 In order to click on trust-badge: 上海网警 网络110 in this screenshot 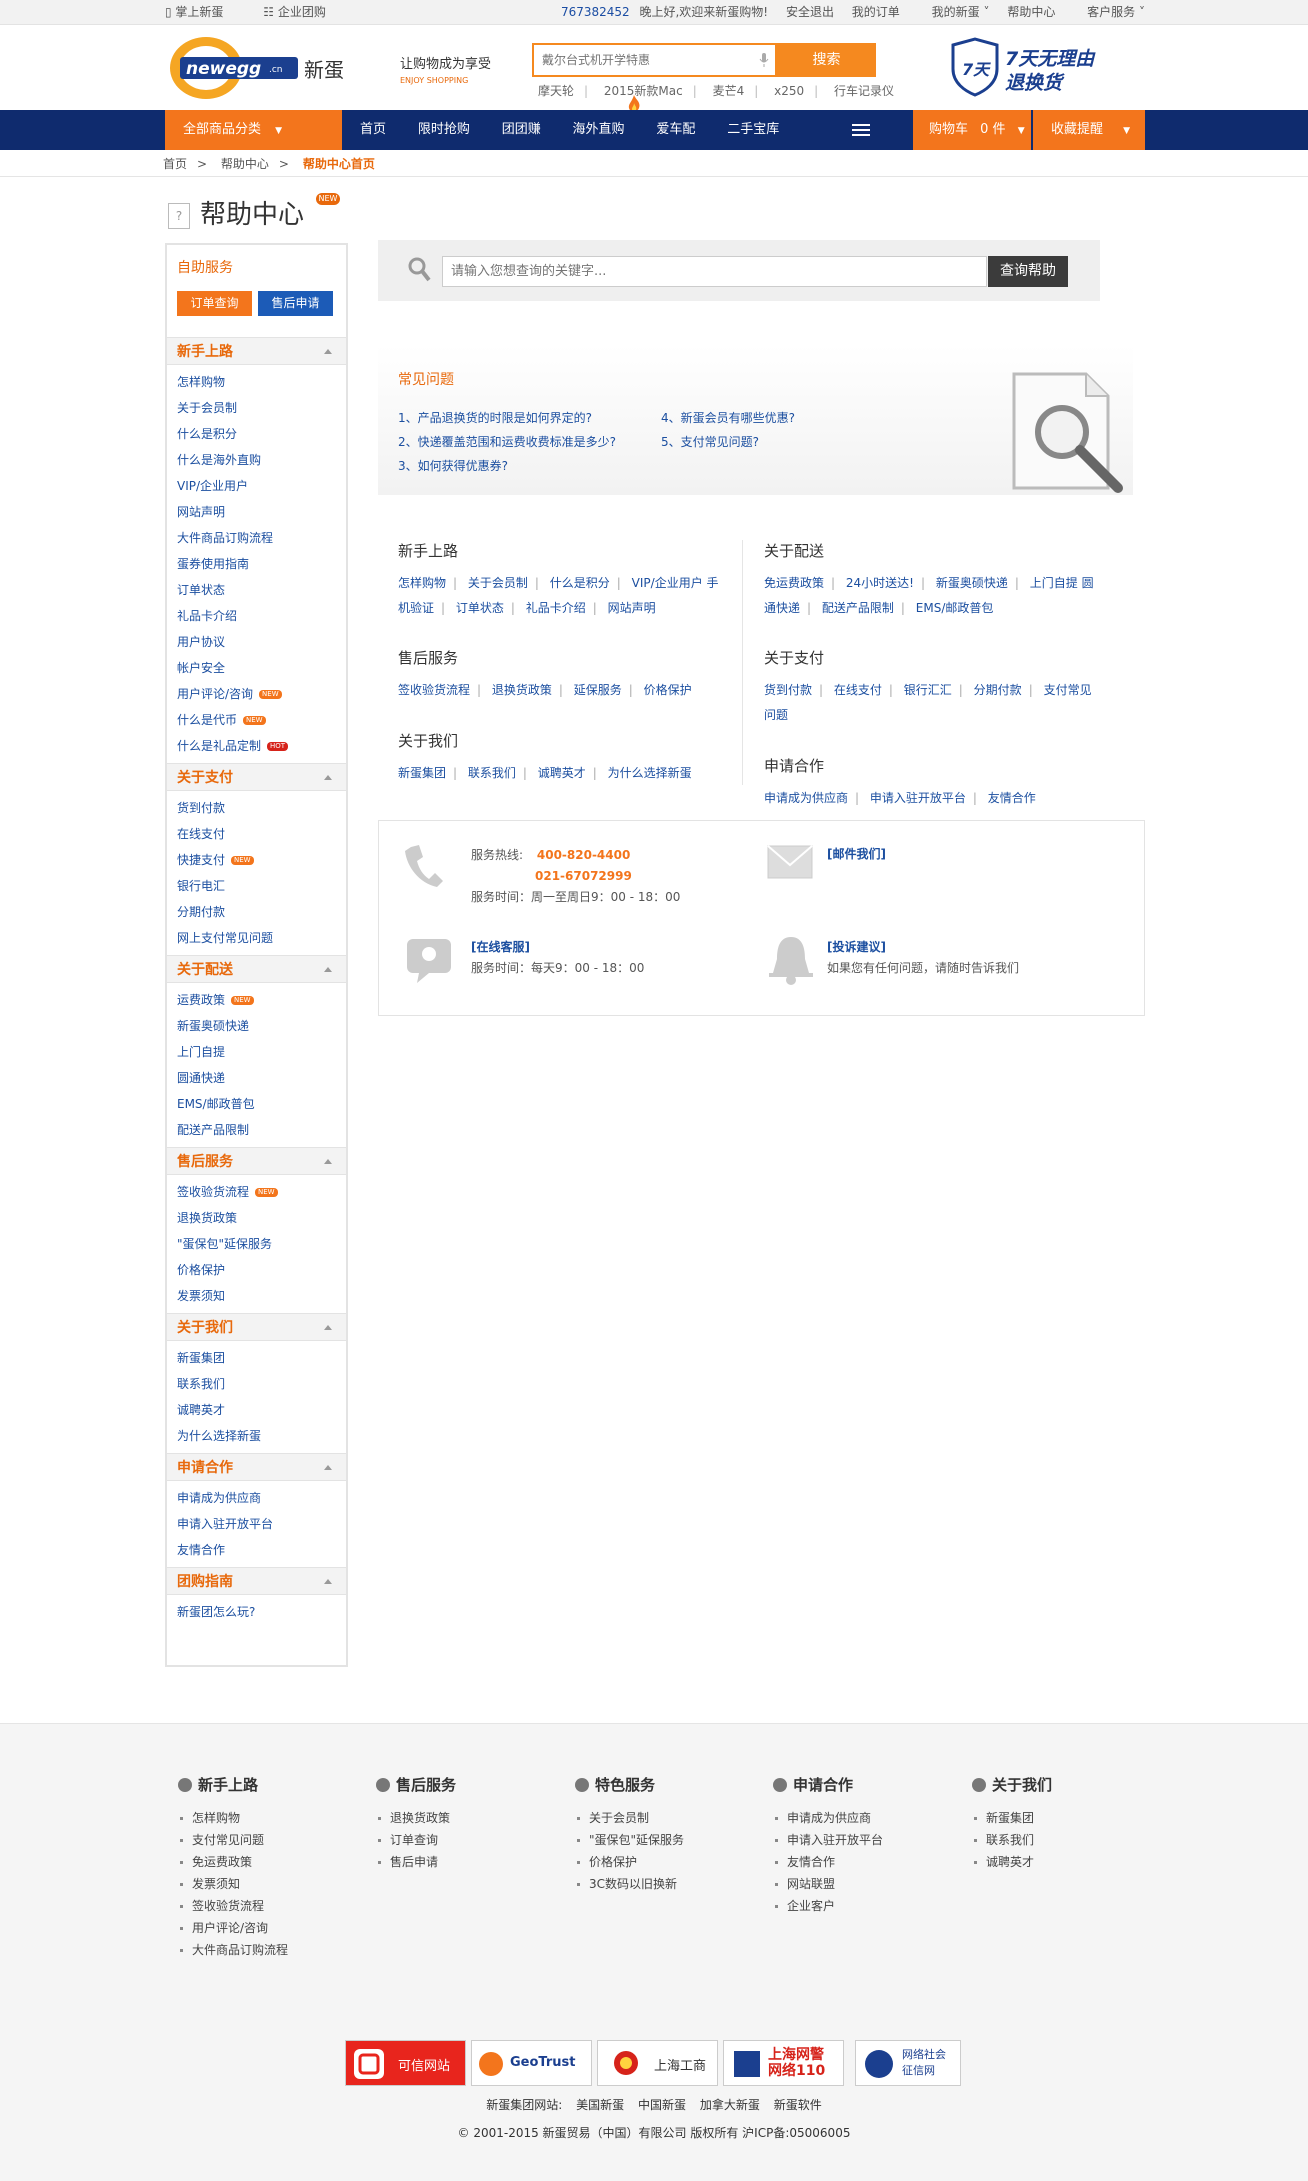, I will do `click(783, 2063)`.